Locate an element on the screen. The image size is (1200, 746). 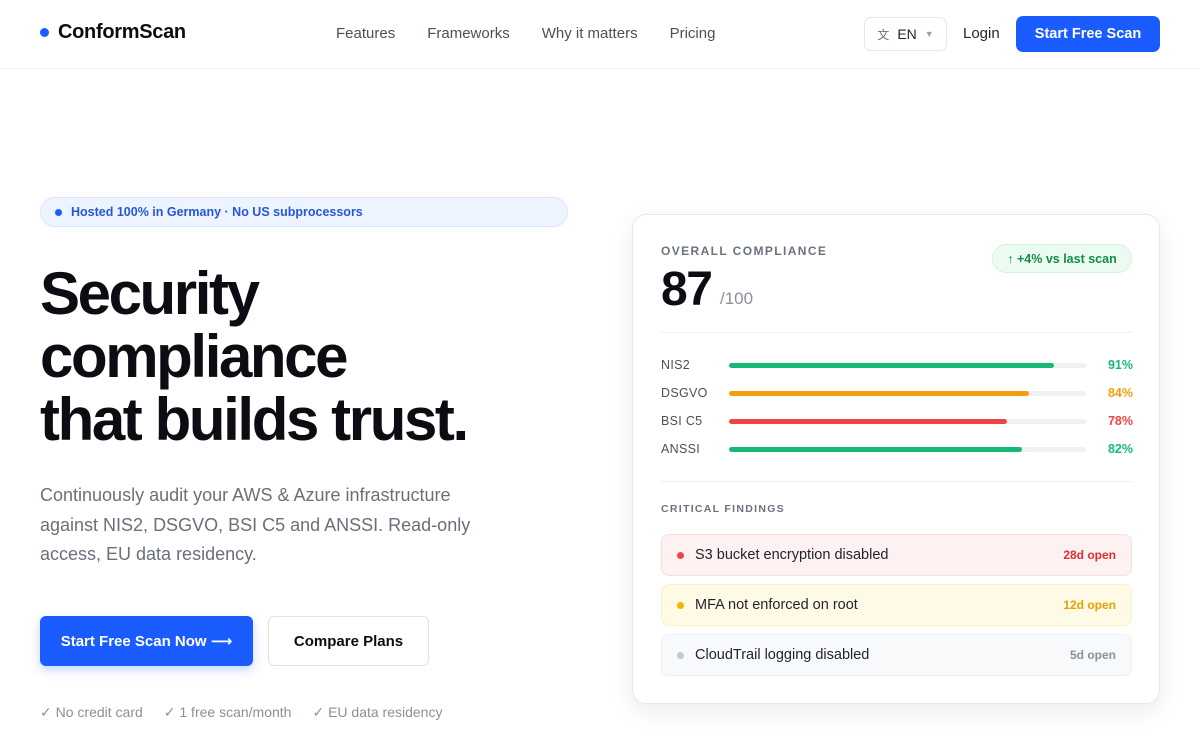
finding-row: CloudTrail logging disabled 5d open is located at coordinates (896, 655).